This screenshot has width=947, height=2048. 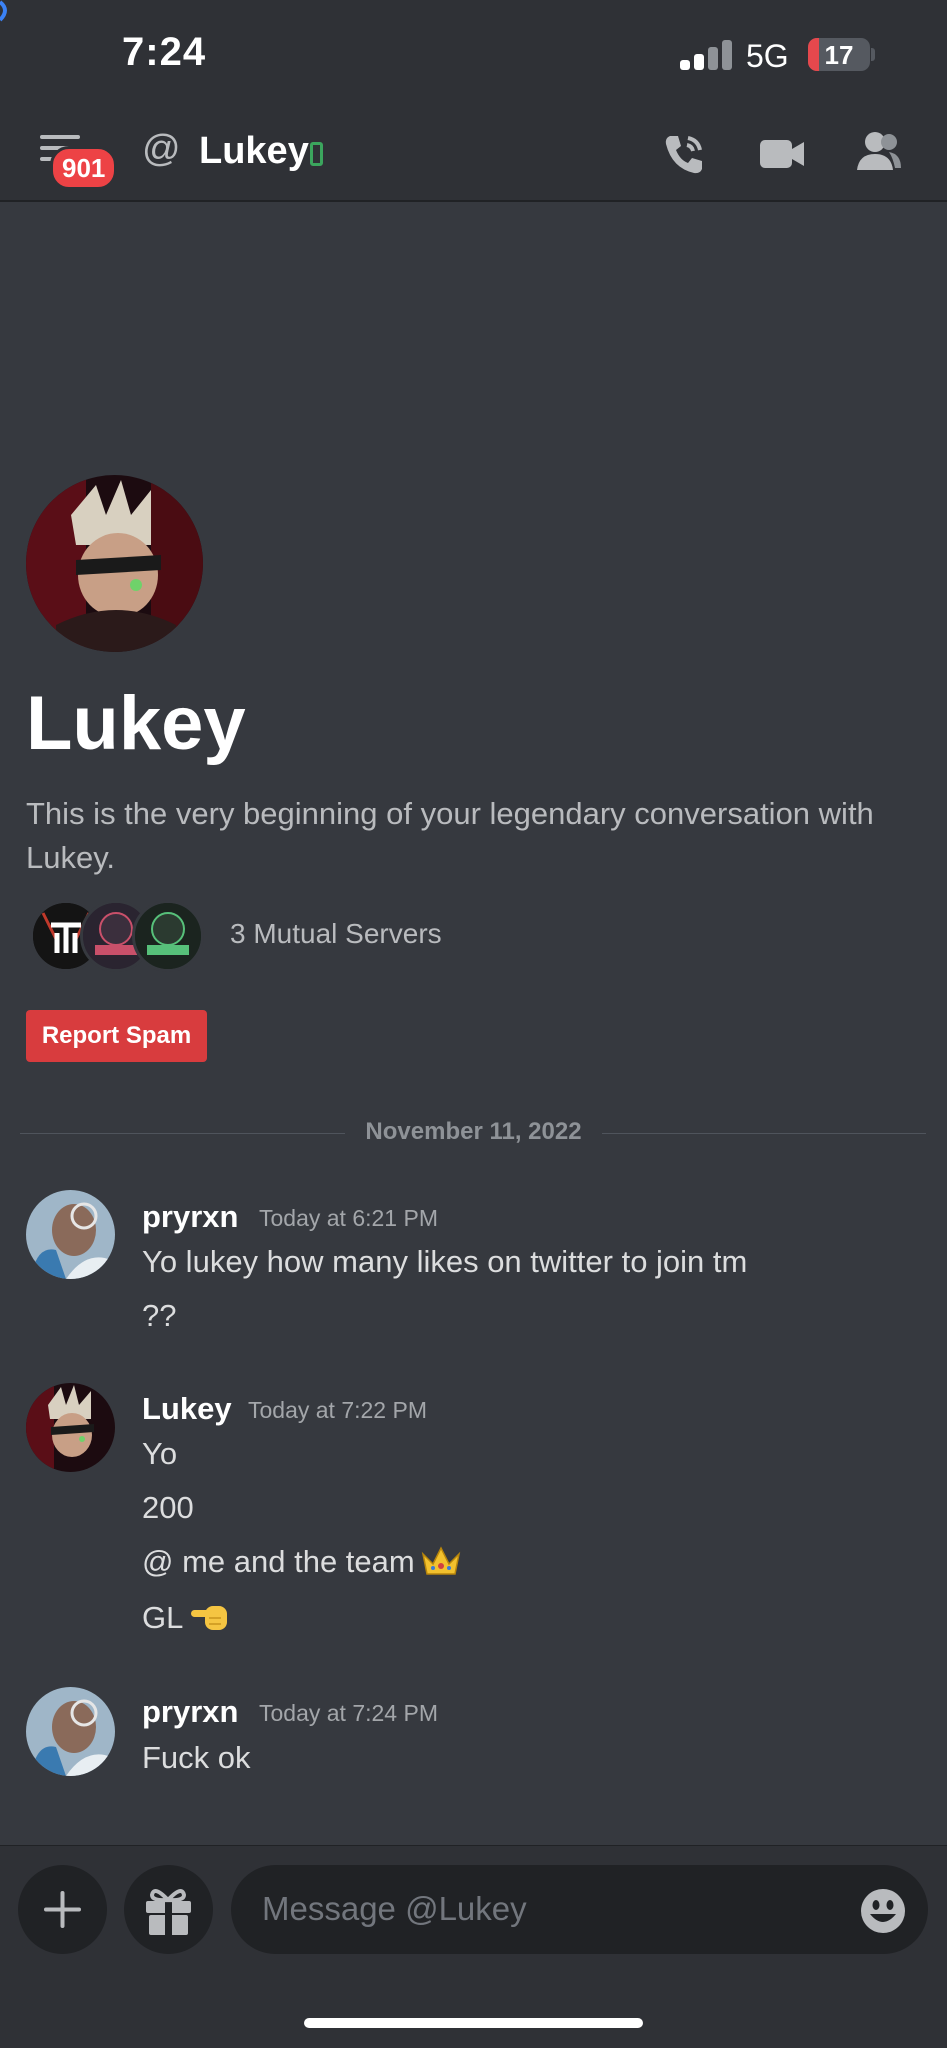 What do you see at coordinates (336, 934) in the screenshot?
I see `mutual-servers-label: 3 Mutual Servers` at bounding box center [336, 934].